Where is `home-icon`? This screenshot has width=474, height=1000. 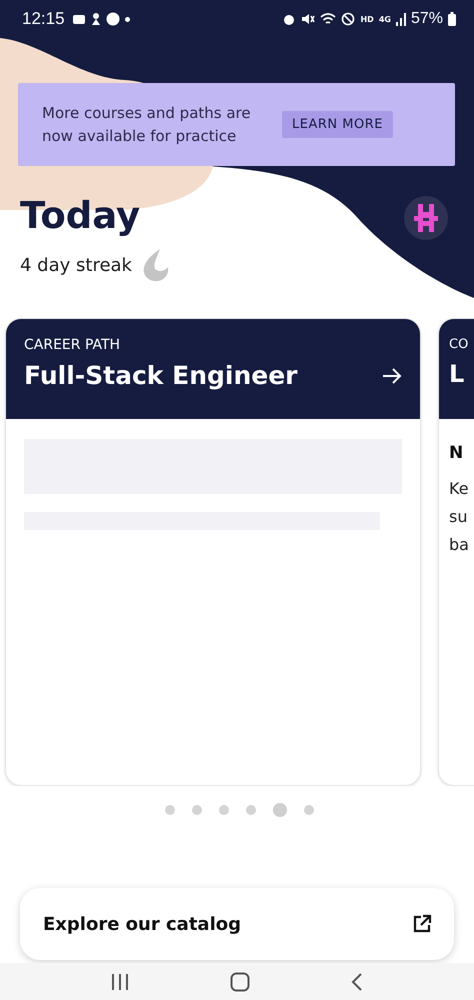 home-icon is located at coordinates (240, 982).